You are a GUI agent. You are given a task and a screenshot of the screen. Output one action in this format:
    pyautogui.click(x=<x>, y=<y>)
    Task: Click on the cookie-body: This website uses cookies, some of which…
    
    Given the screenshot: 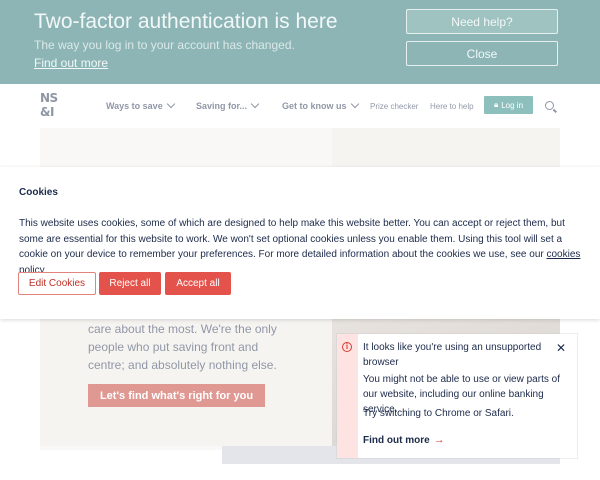 What is the action you would take?
    pyautogui.click(x=303, y=247)
    